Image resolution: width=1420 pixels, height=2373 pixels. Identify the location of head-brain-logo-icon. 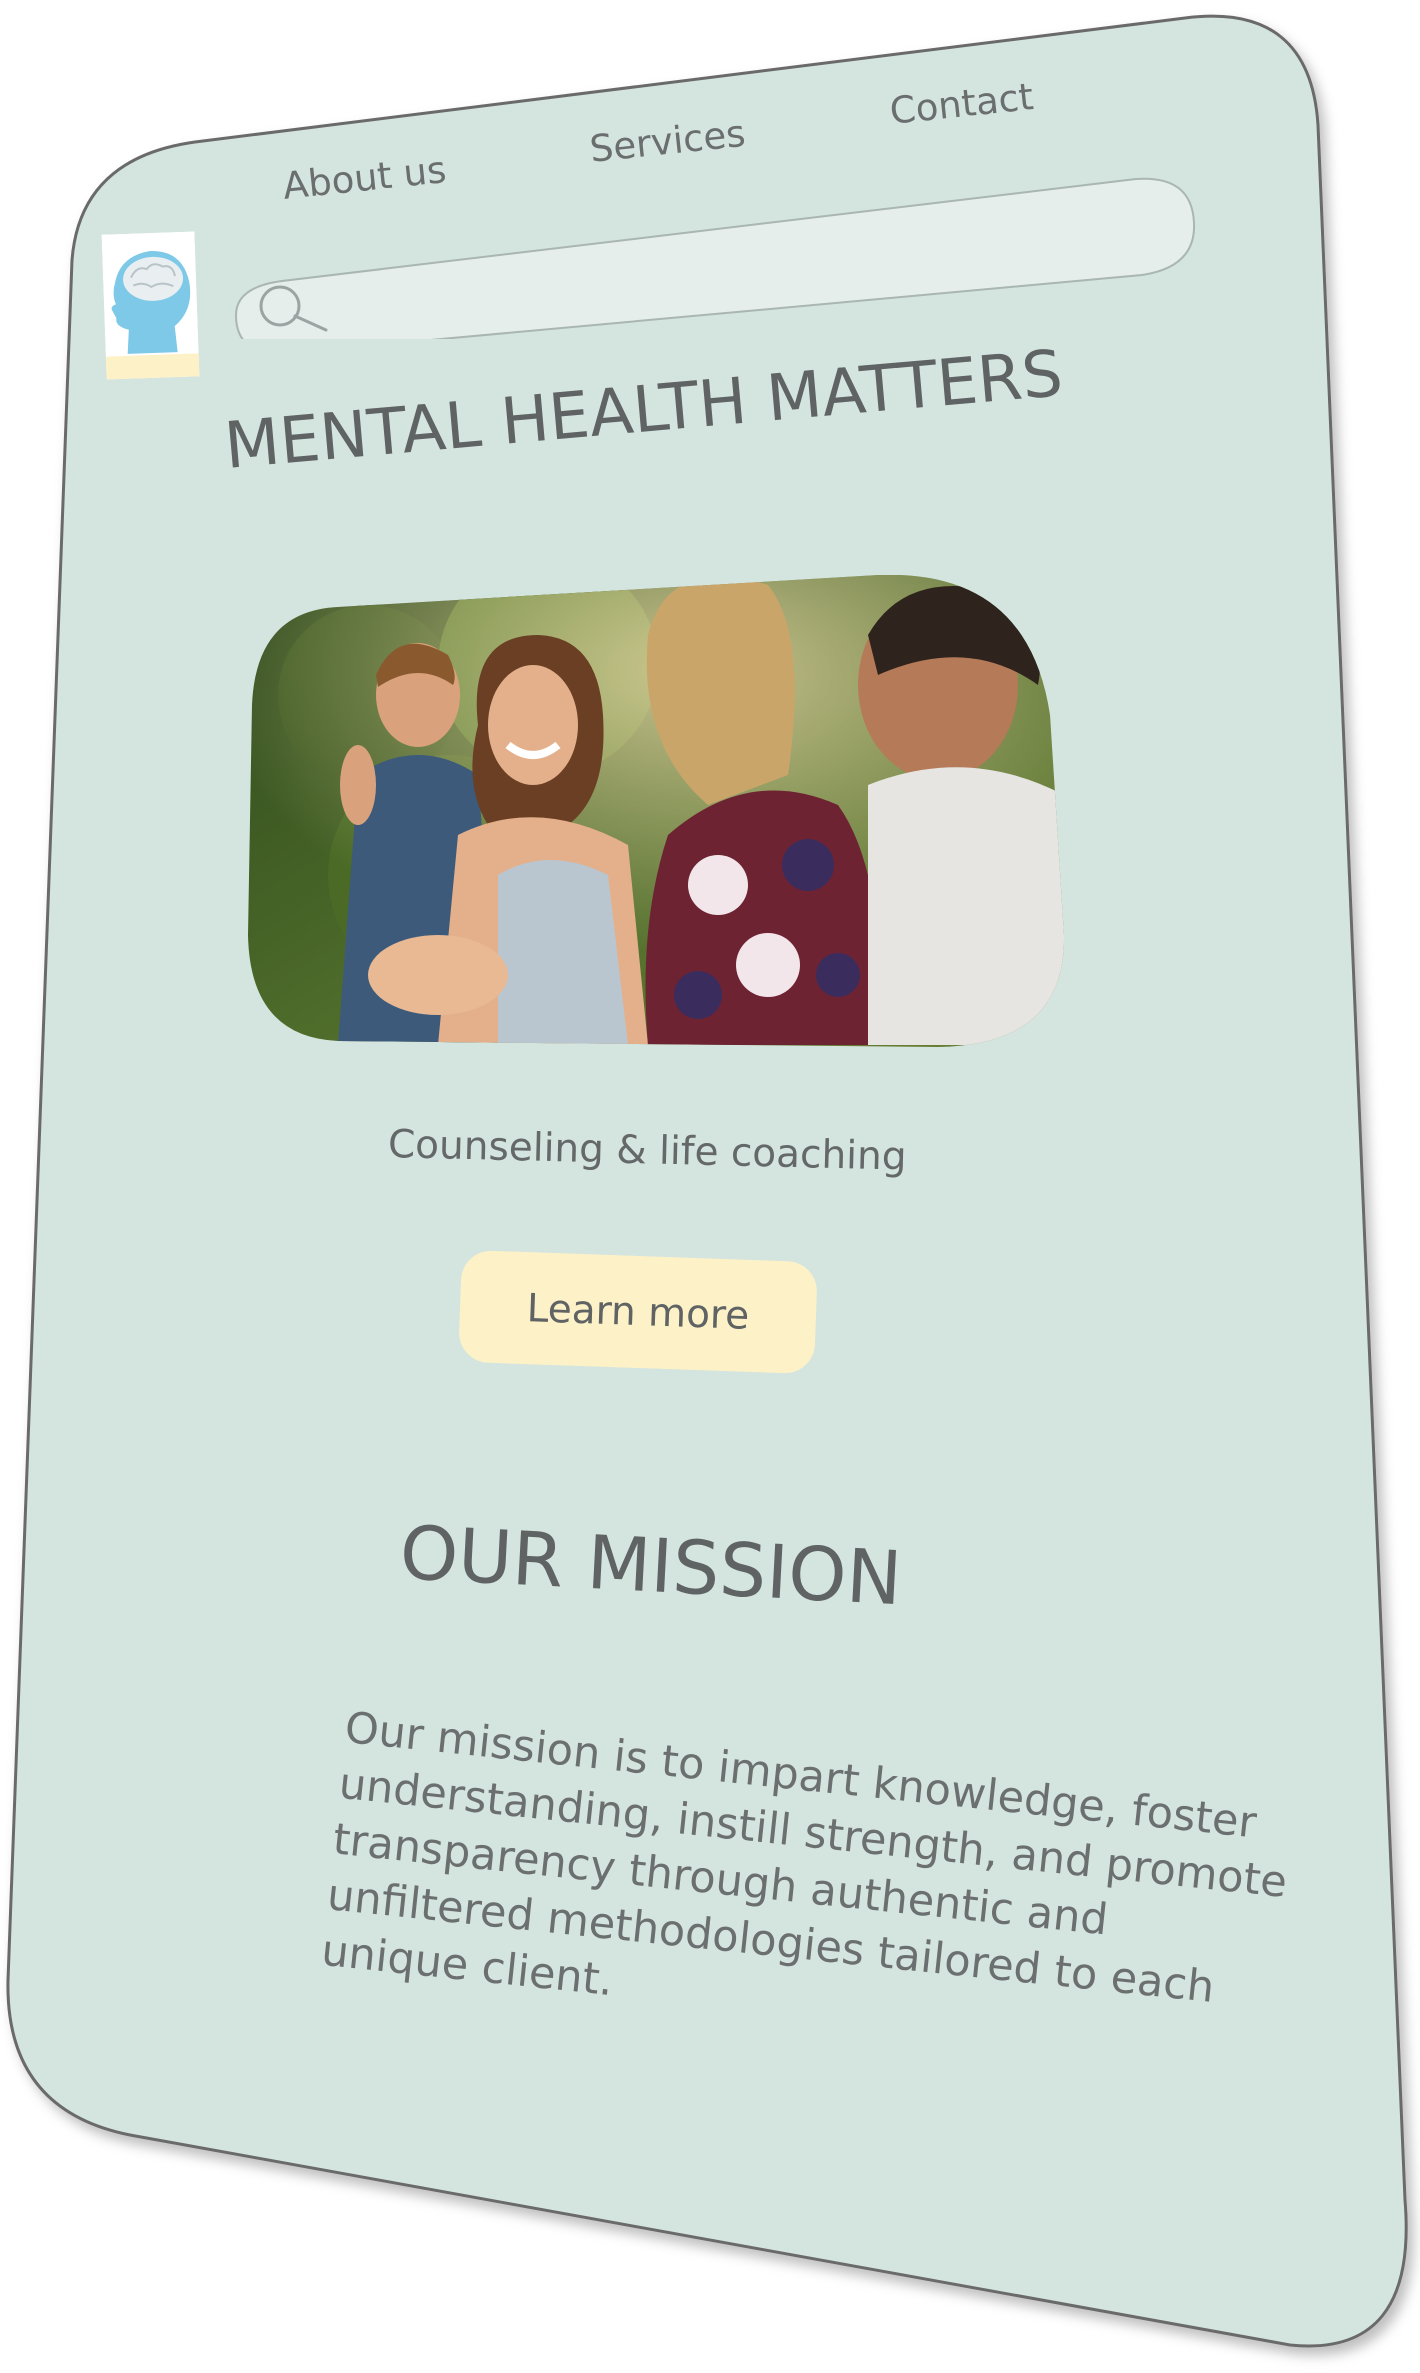
(150, 305).